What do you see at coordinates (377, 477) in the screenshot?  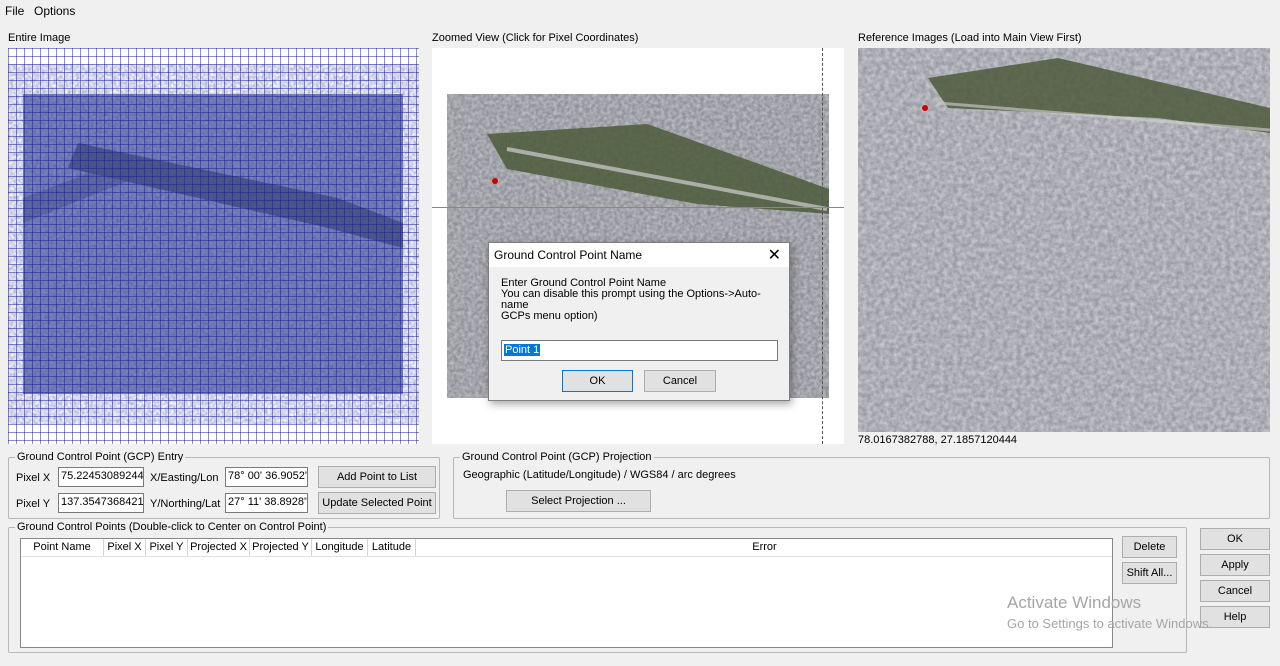 I see `add-point-button: Add Point to List` at bounding box center [377, 477].